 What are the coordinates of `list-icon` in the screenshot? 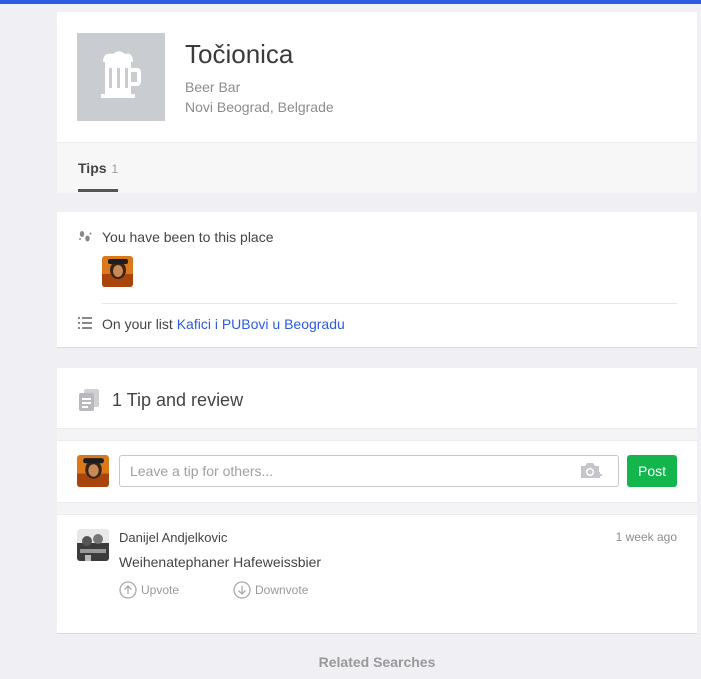 It's located at (85, 323).